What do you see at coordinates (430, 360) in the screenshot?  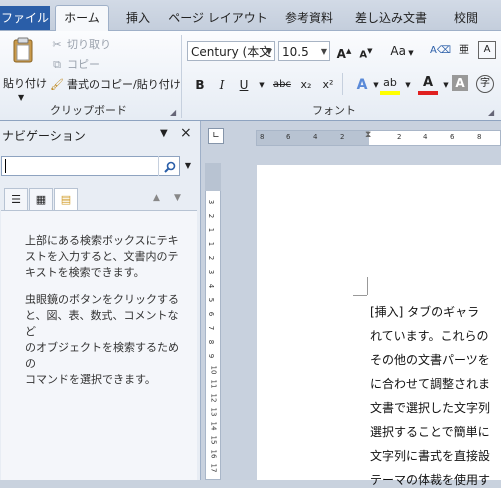 I see `document-text-line: その他の文書パーツを` at bounding box center [430, 360].